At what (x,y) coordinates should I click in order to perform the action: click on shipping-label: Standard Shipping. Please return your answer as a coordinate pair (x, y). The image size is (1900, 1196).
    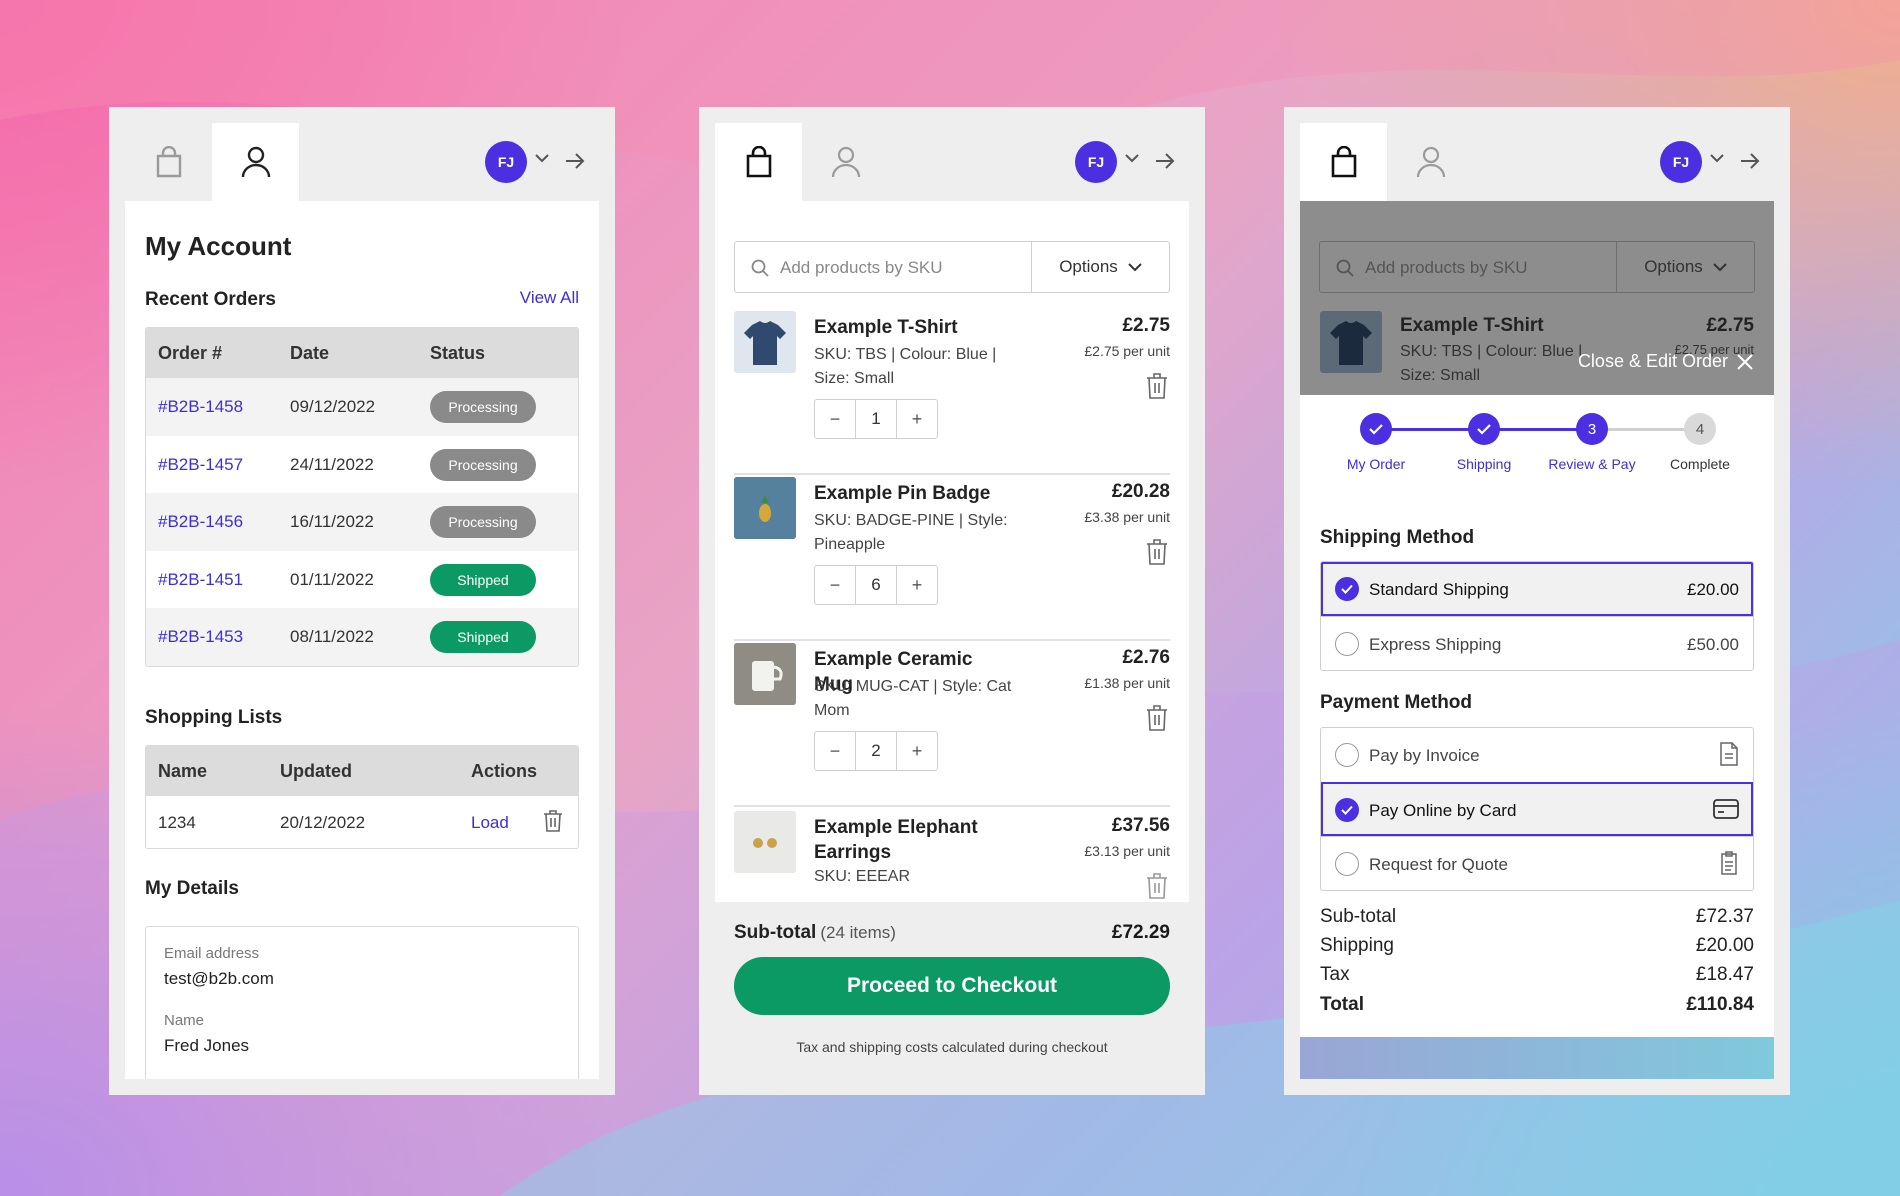
    Looking at the image, I should click on (1439, 589).